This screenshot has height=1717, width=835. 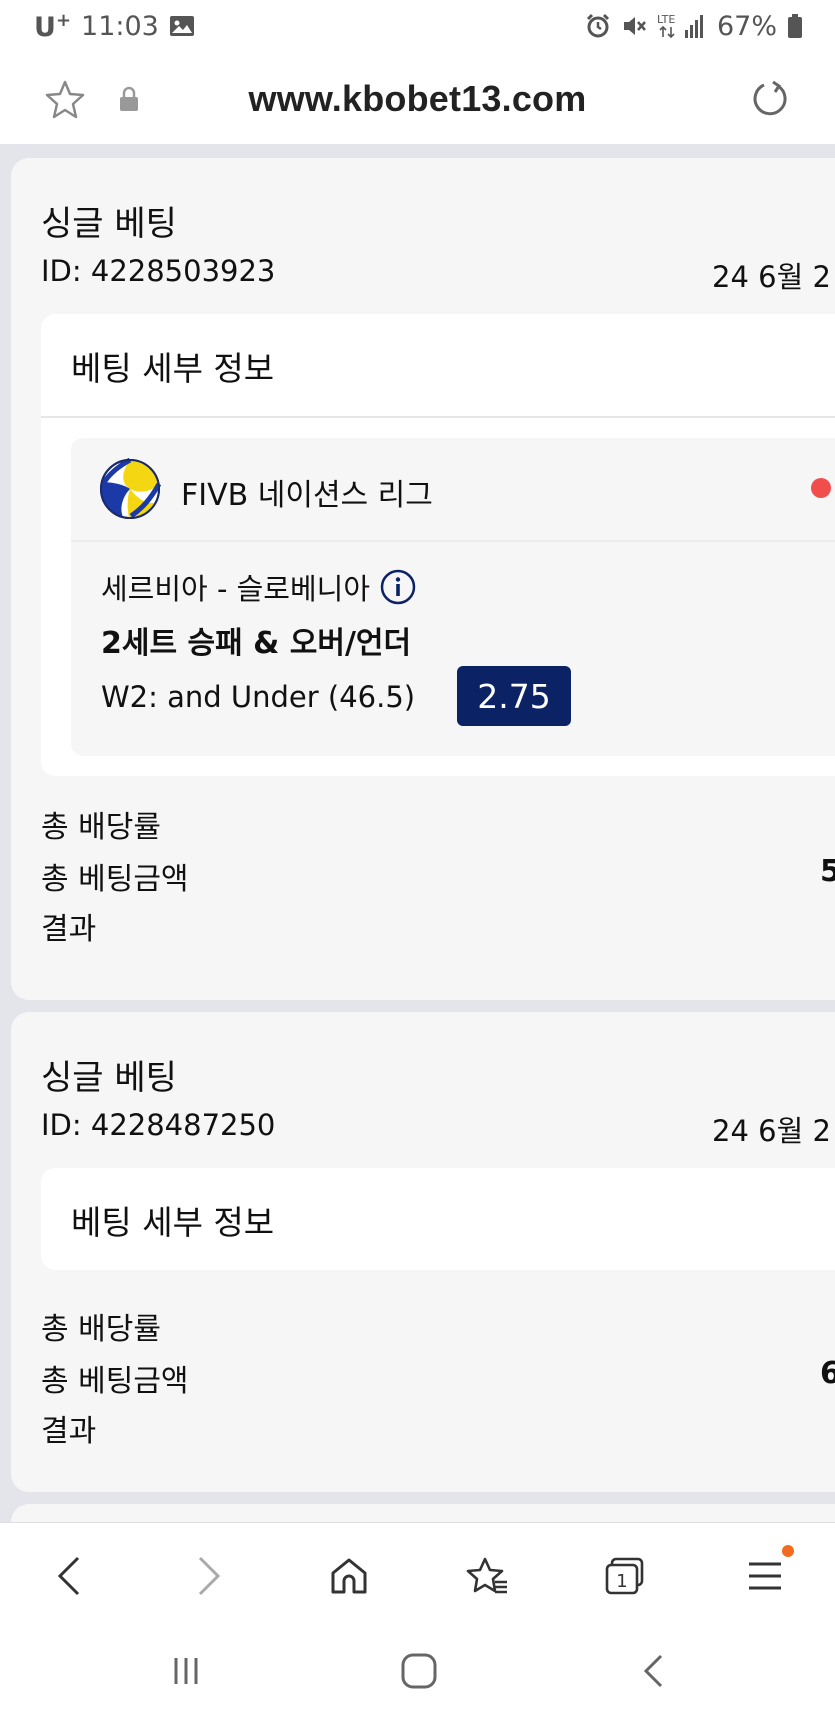 What do you see at coordinates (417, 26) in the screenshot?
I see `status-bar: U+ 11:03 LTE 67%` at bounding box center [417, 26].